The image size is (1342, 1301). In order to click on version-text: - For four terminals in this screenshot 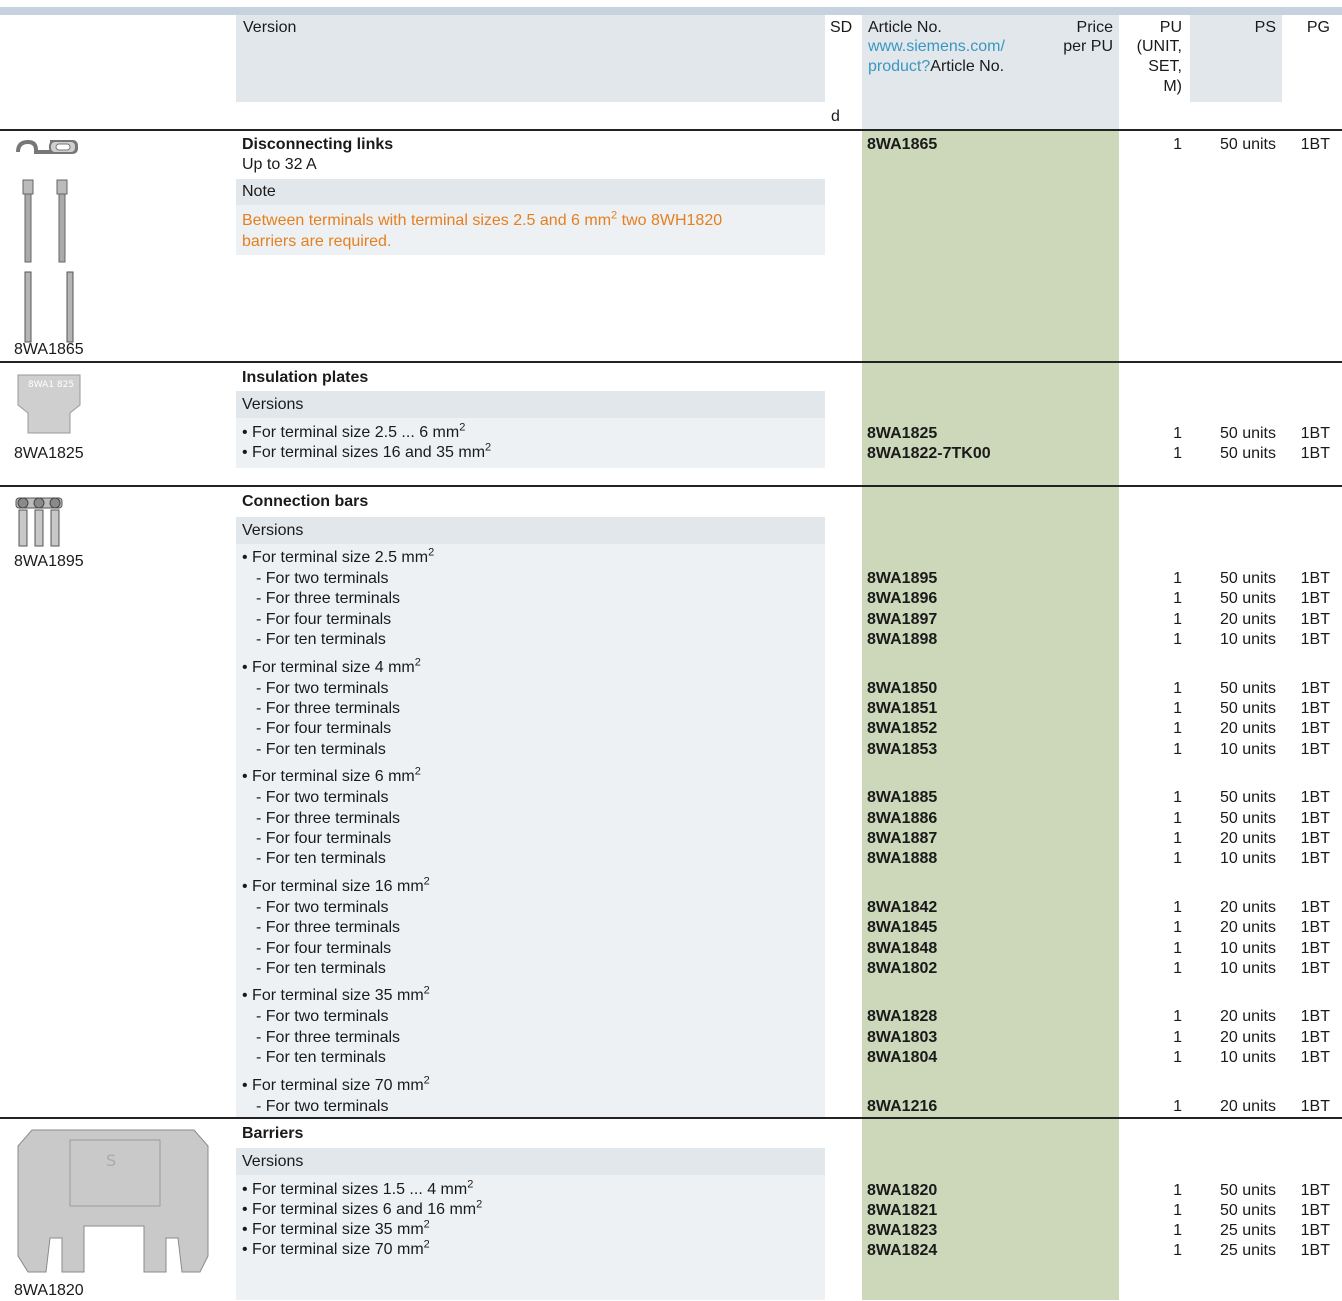, I will do `click(324, 619)`.